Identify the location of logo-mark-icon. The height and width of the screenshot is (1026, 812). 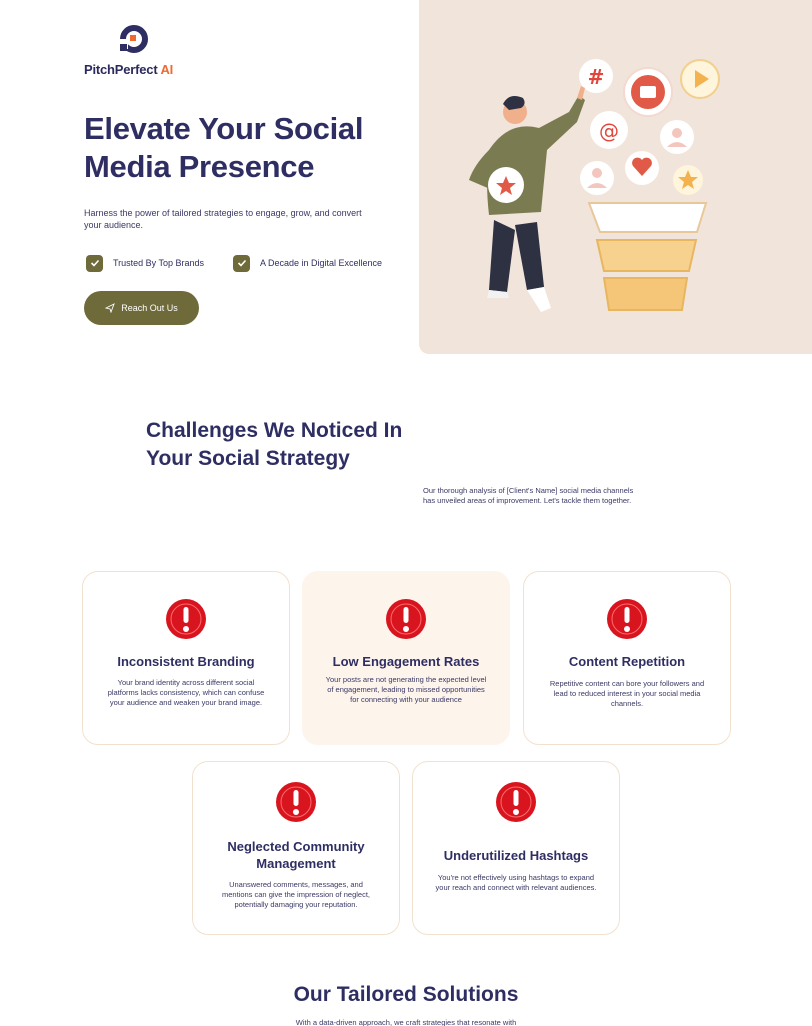
(134, 39).